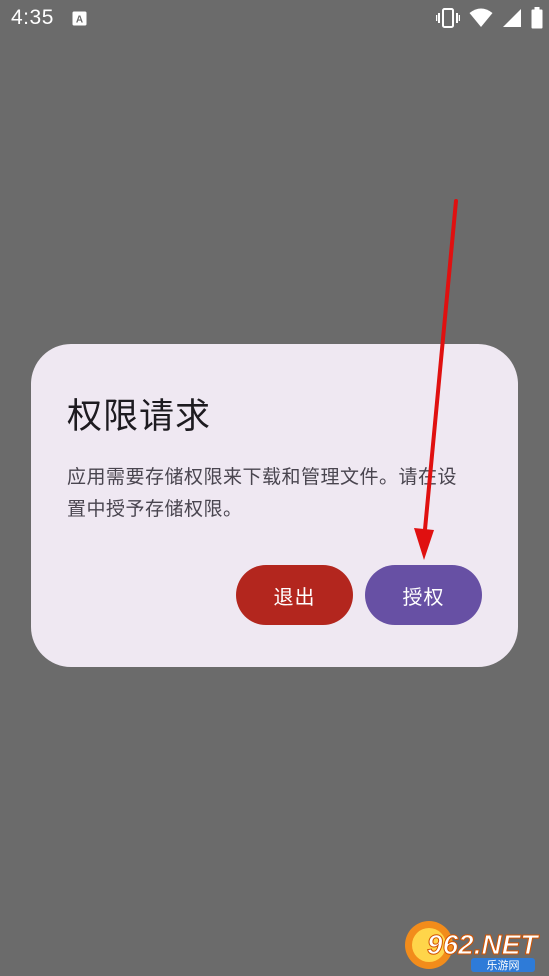 This screenshot has height=976, width=549. Describe the element at coordinates (294, 595) in the screenshot. I see `exit-button: 退出` at that location.